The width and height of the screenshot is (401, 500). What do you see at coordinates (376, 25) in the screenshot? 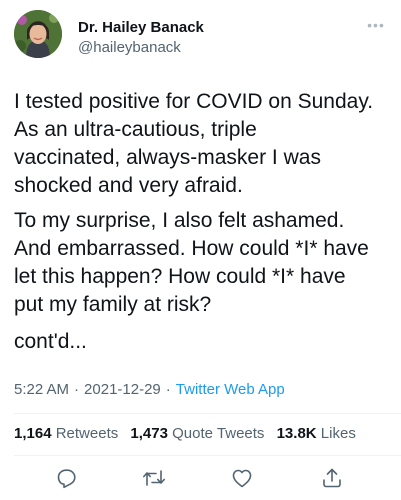
I see `more-options-icon: •••` at bounding box center [376, 25].